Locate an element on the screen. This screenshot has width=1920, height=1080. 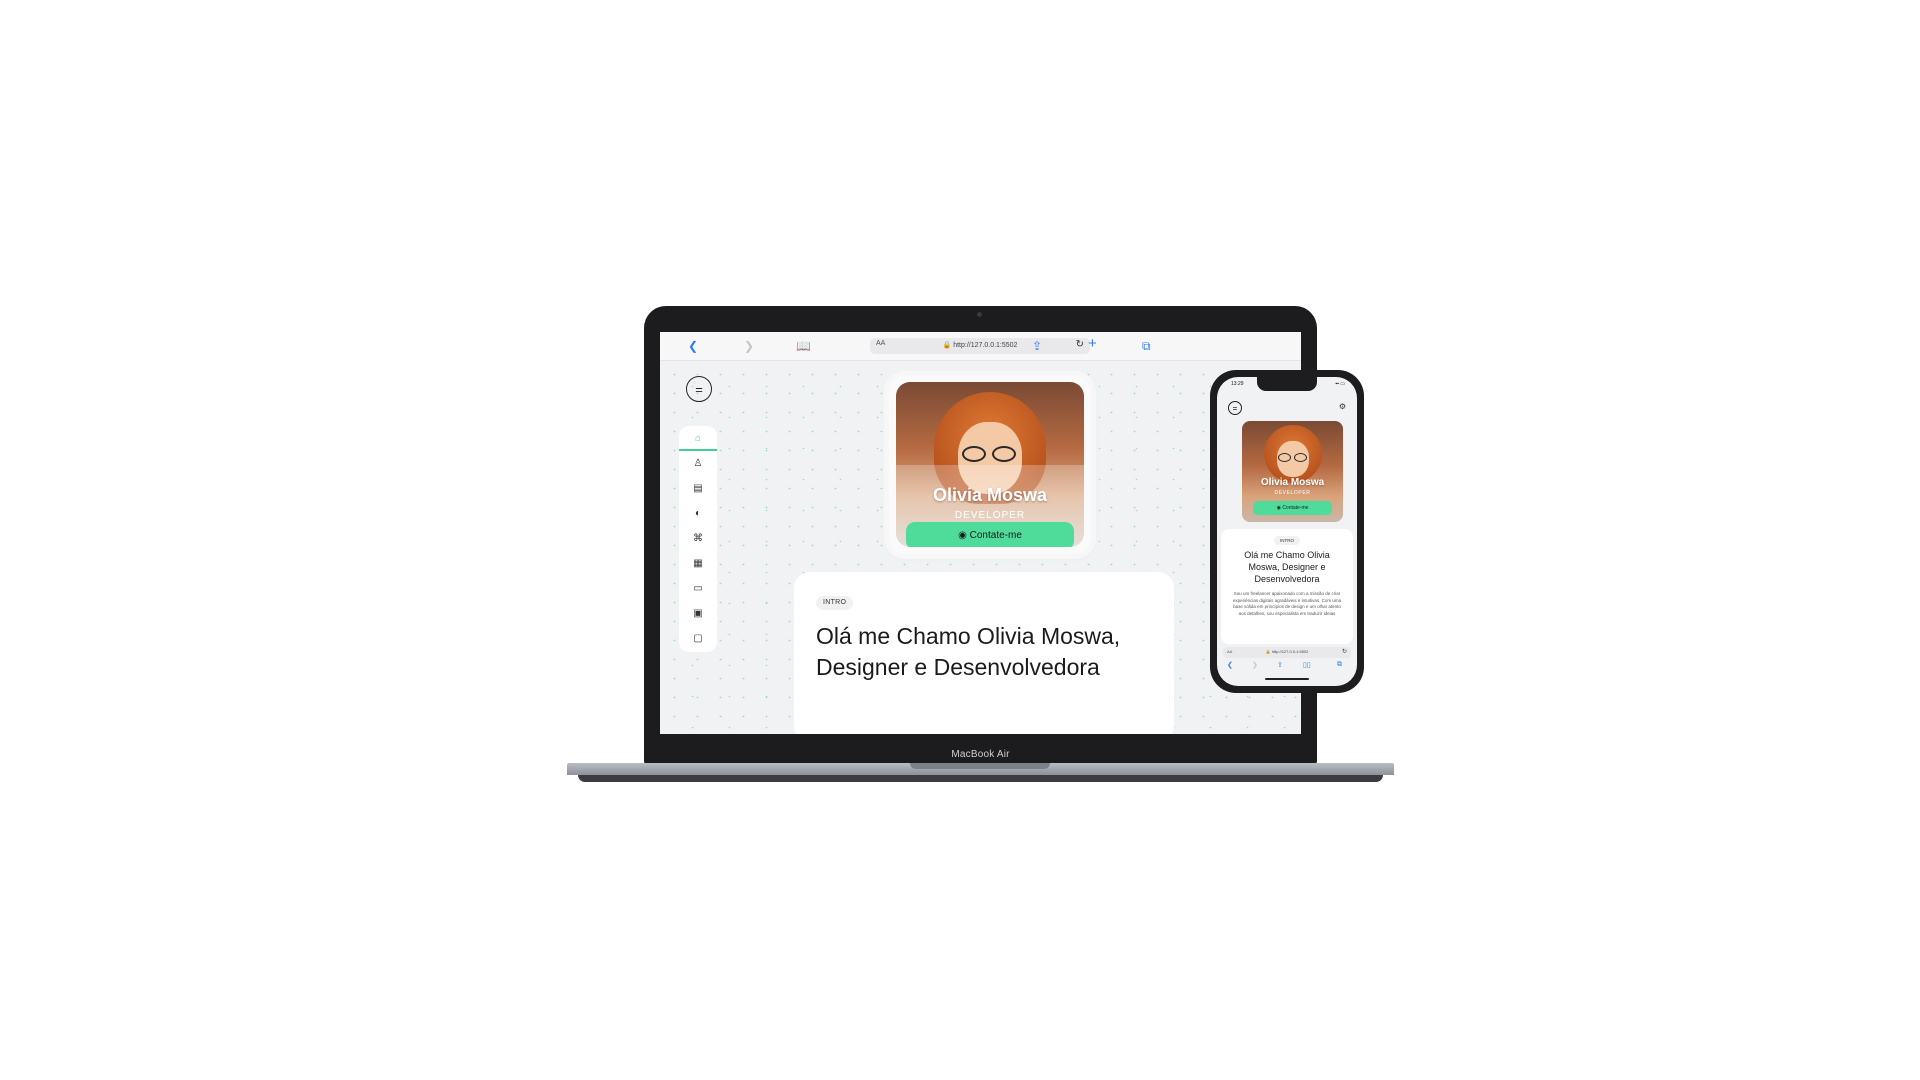
menu-icon: = is located at coordinates (699, 389).